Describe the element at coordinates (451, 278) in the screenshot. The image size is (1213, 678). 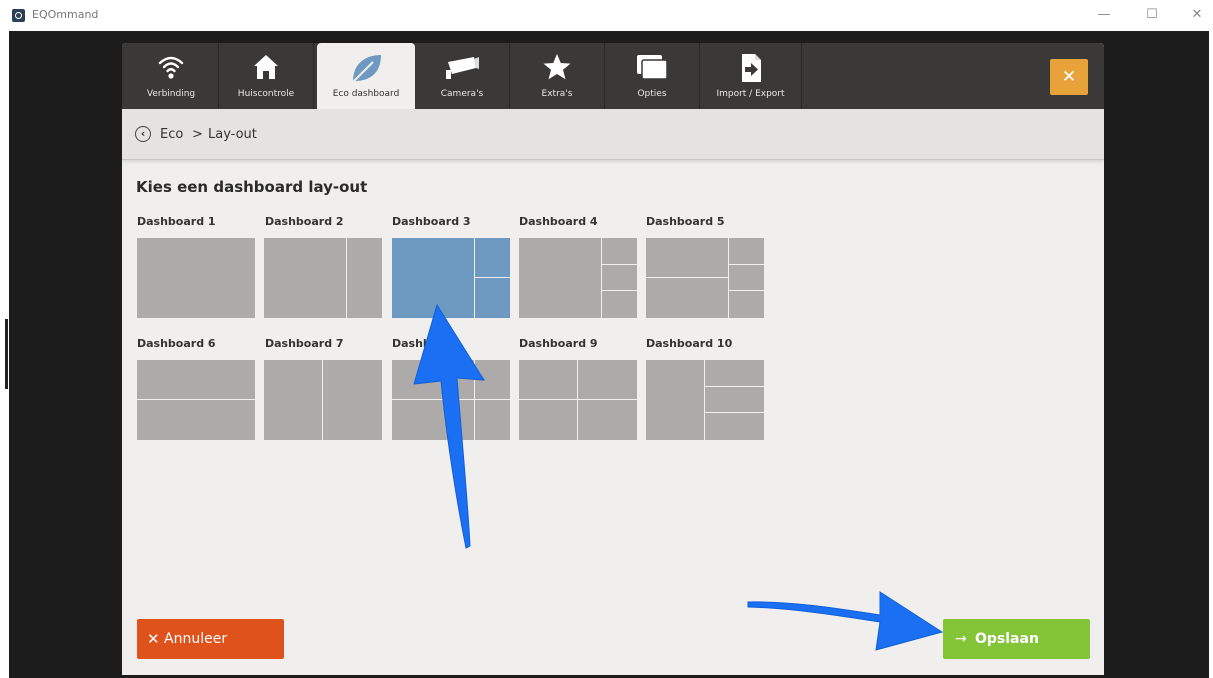
I see `dashboard-3-layout` at that location.